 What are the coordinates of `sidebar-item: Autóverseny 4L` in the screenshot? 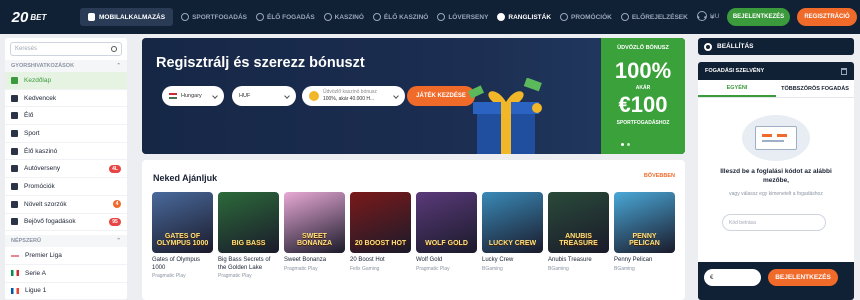 It's located at (66, 169).